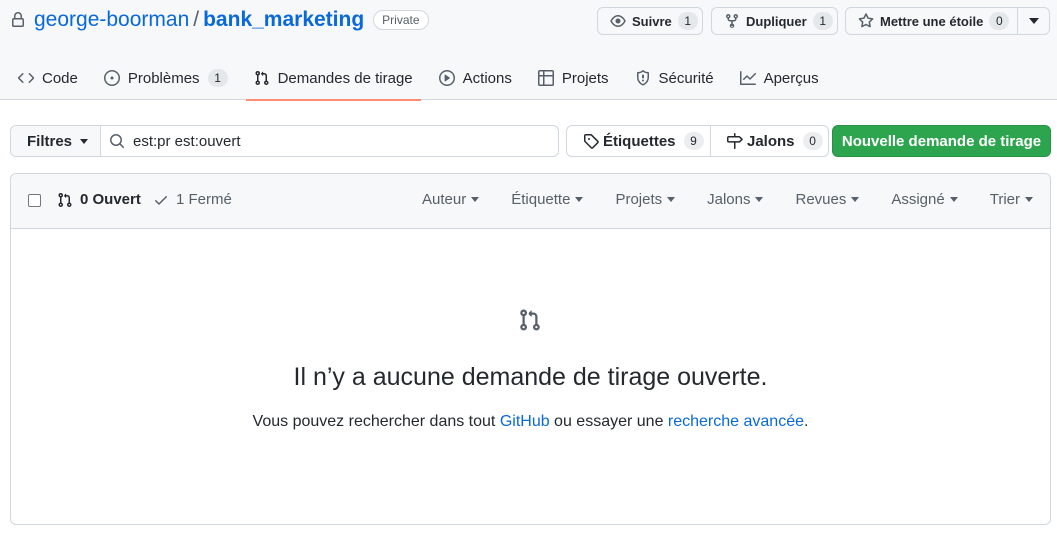 The width and height of the screenshot is (1057, 535). What do you see at coordinates (693, 141) in the screenshot?
I see `labels-count: 9` at bounding box center [693, 141].